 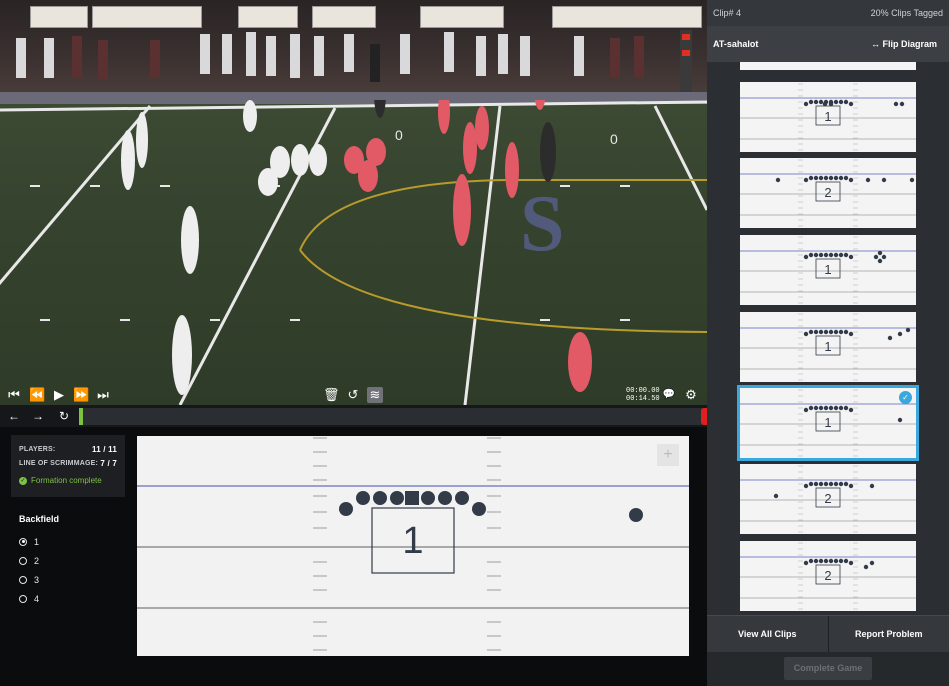 What do you see at coordinates (38, 416) in the screenshot?
I see `next-clip-button: →` at bounding box center [38, 416].